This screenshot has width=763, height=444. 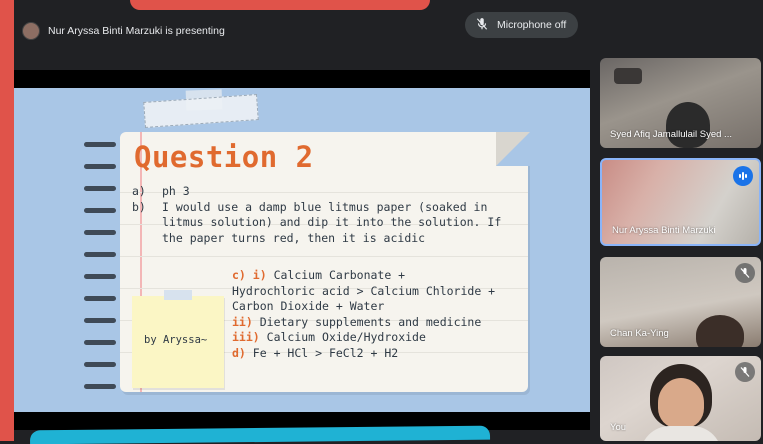 I want to click on c-prefix: c) i), so click(x=249, y=275).